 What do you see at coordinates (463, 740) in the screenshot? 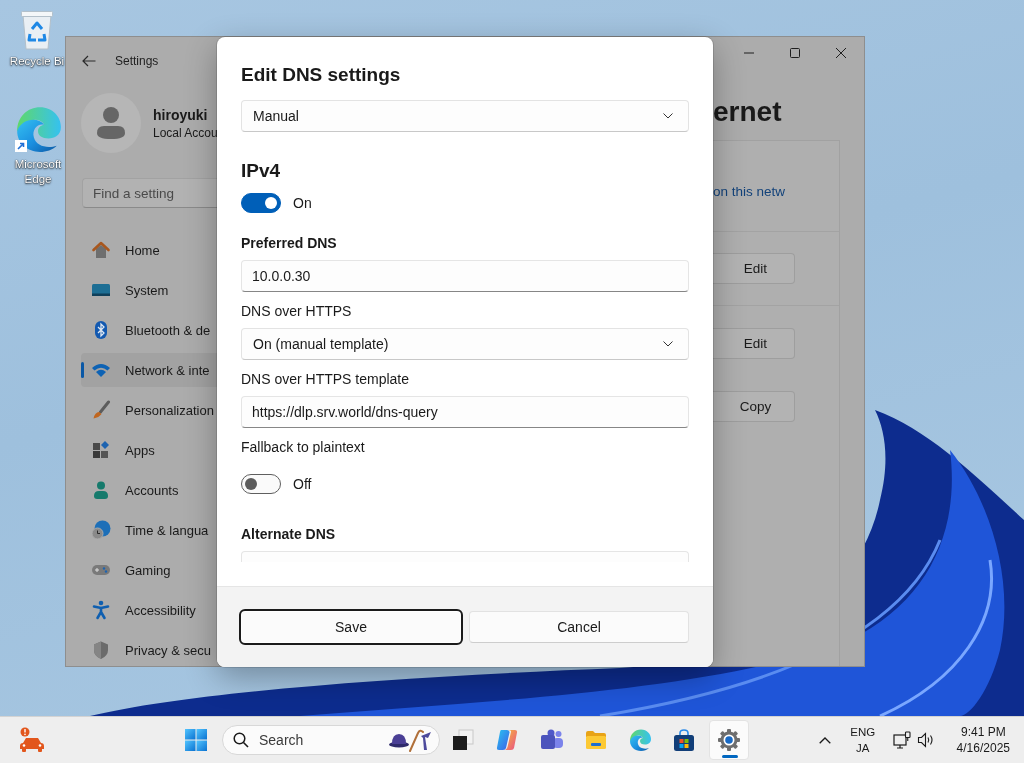
I see `overlapping-squares-icon` at bounding box center [463, 740].